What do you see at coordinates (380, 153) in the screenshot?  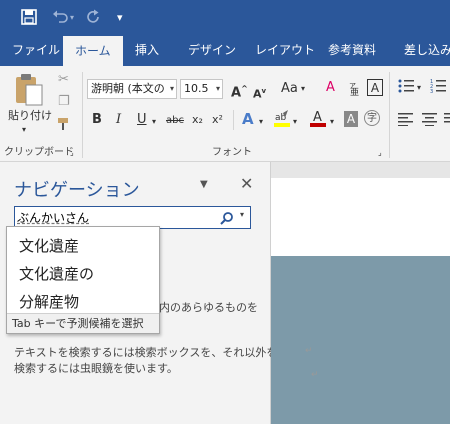 I see `font-launcher-icon: ⌟` at bounding box center [380, 153].